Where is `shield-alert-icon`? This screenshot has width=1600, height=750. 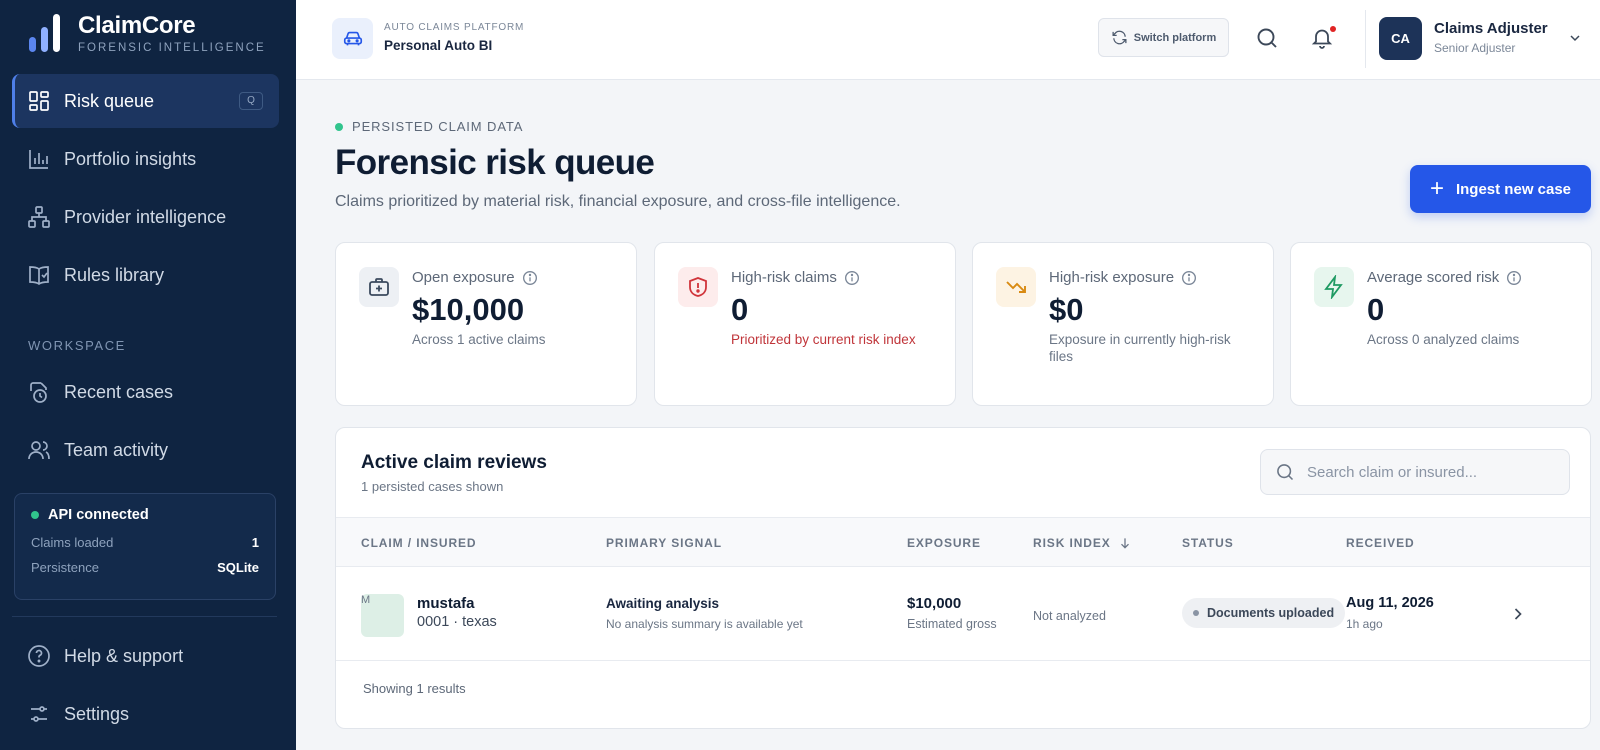
shield-alert-icon is located at coordinates (698, 287).